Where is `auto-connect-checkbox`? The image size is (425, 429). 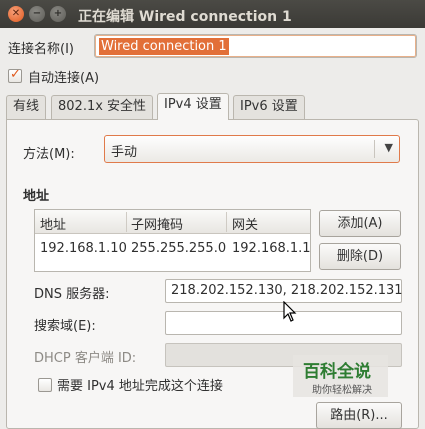
auto-connect-checkbox is located at coordinates (15, 75).